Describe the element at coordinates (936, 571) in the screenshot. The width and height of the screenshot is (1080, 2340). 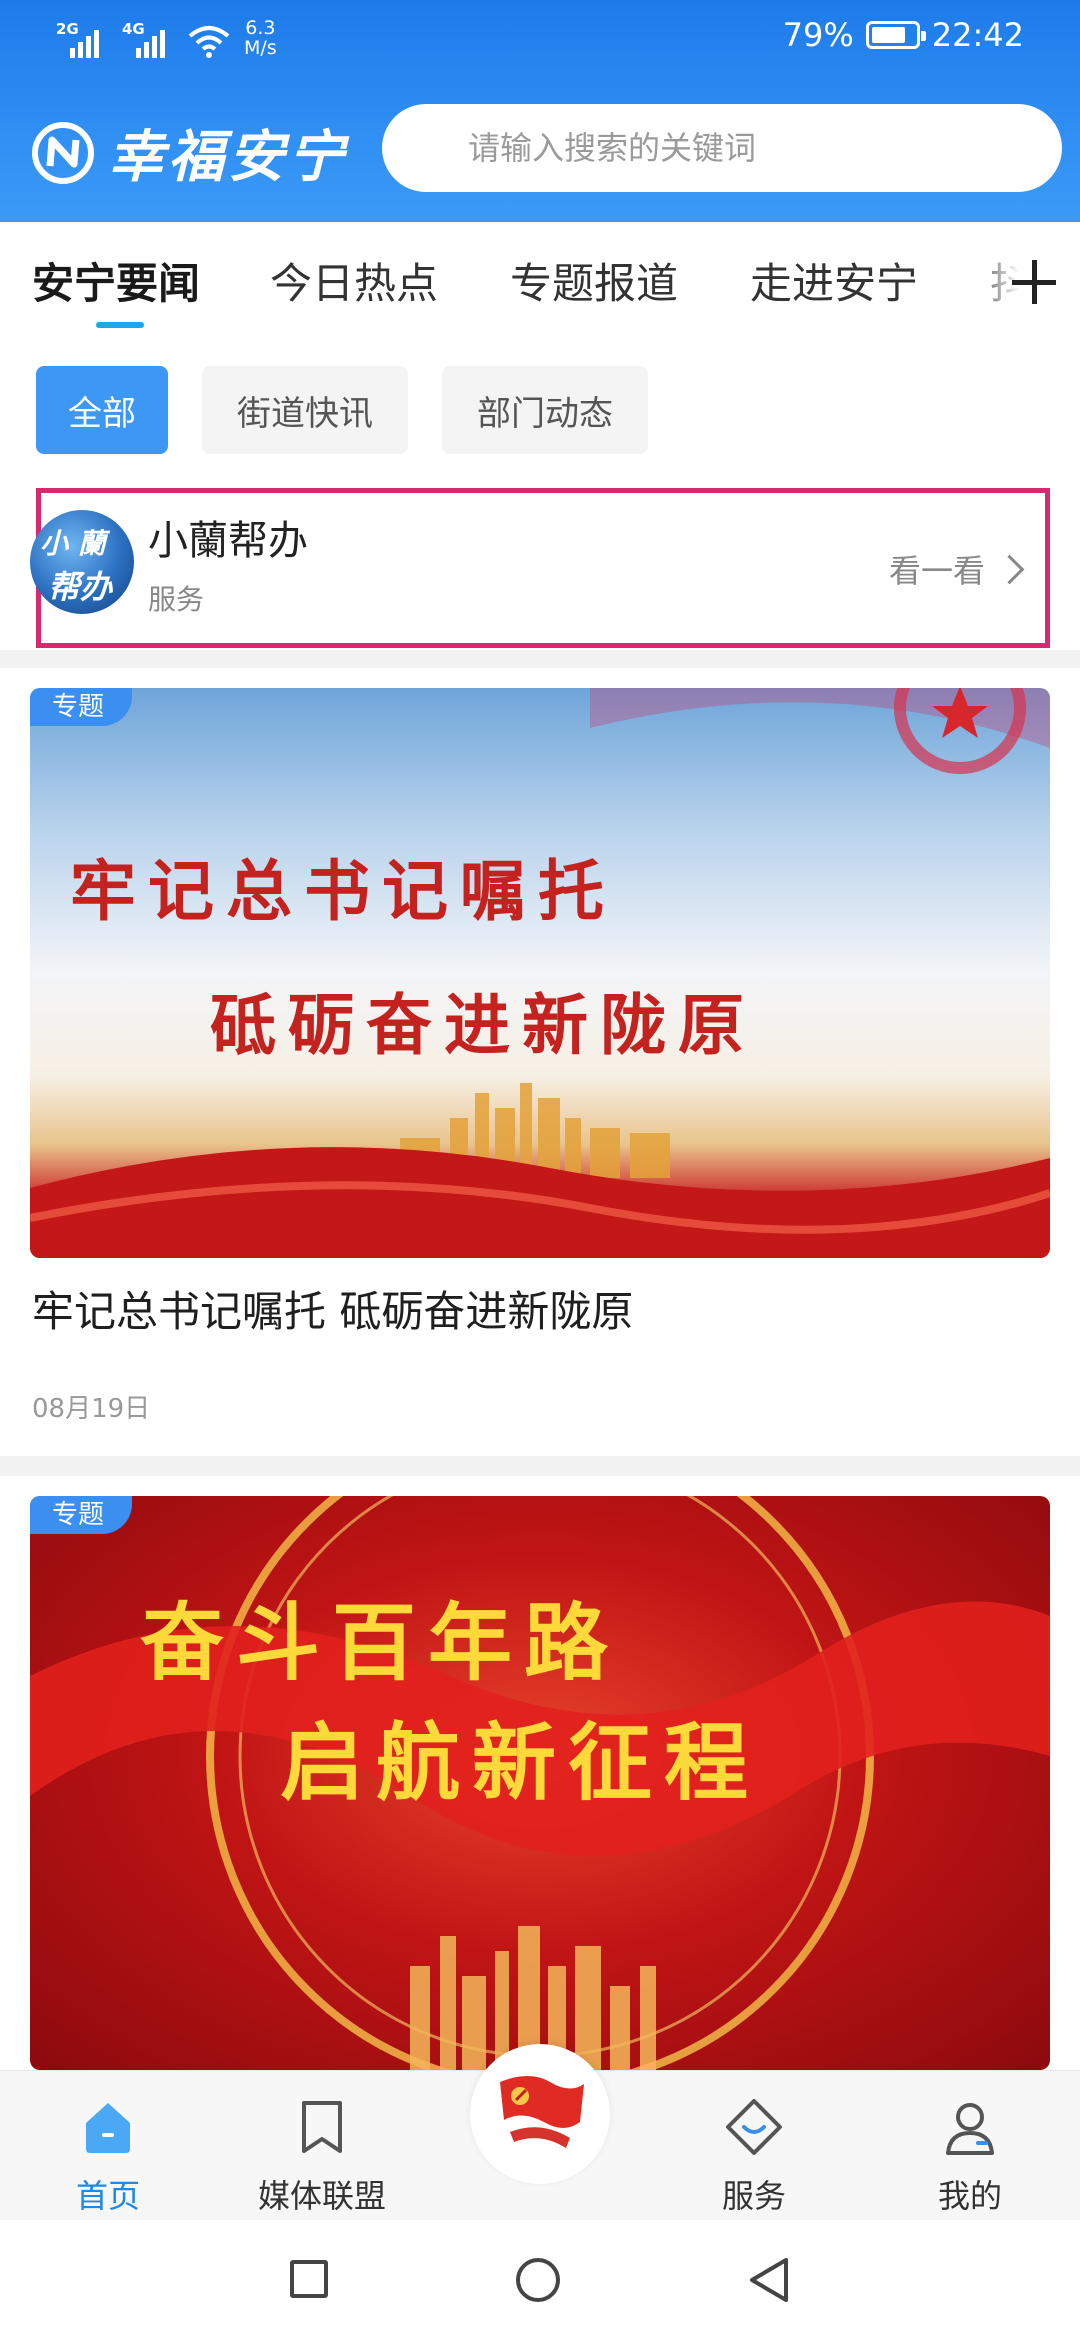
I see `more-label: 看一看` at that location.